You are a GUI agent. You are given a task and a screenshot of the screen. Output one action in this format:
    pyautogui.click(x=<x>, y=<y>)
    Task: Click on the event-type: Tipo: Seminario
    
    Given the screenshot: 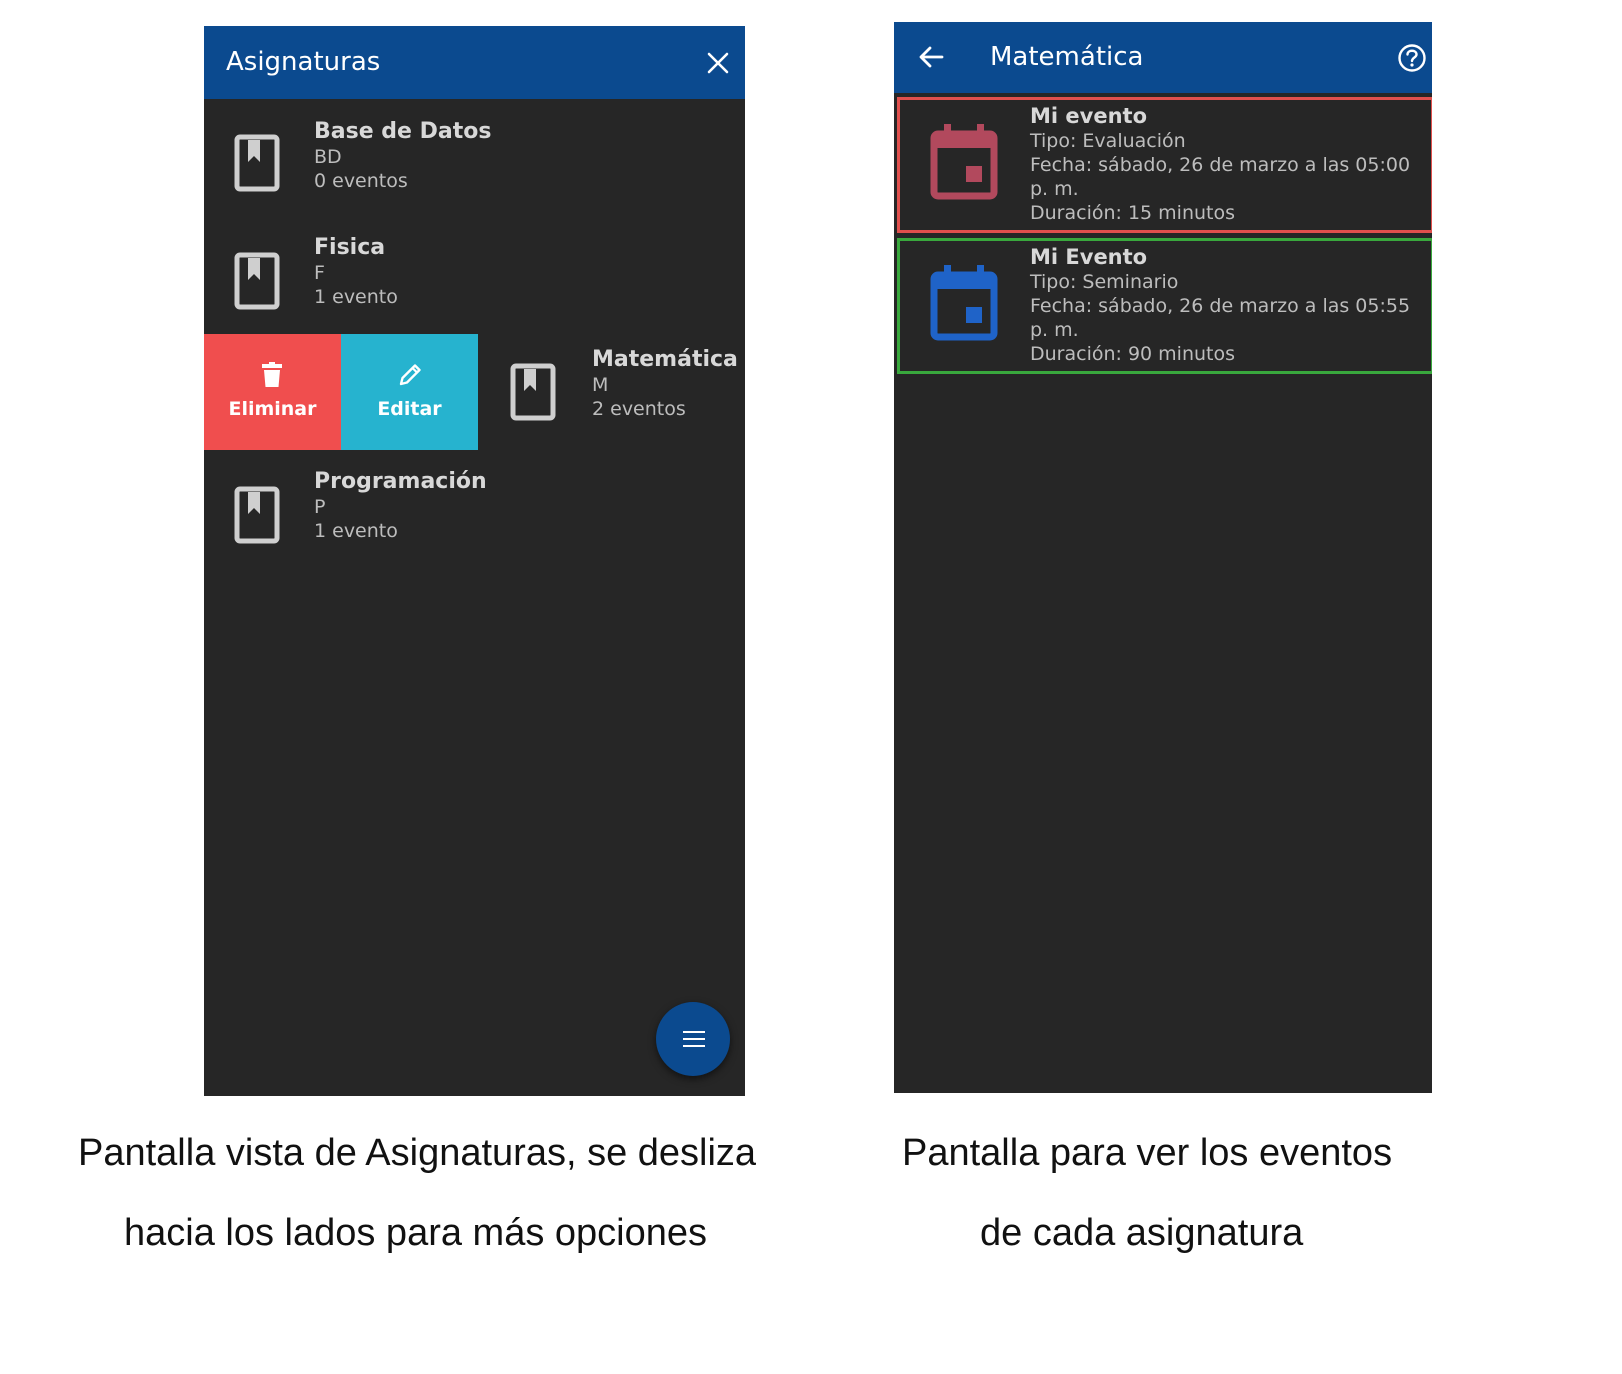 What is the action you would take?
    pyautogui.click(x=1104, y=282)
    